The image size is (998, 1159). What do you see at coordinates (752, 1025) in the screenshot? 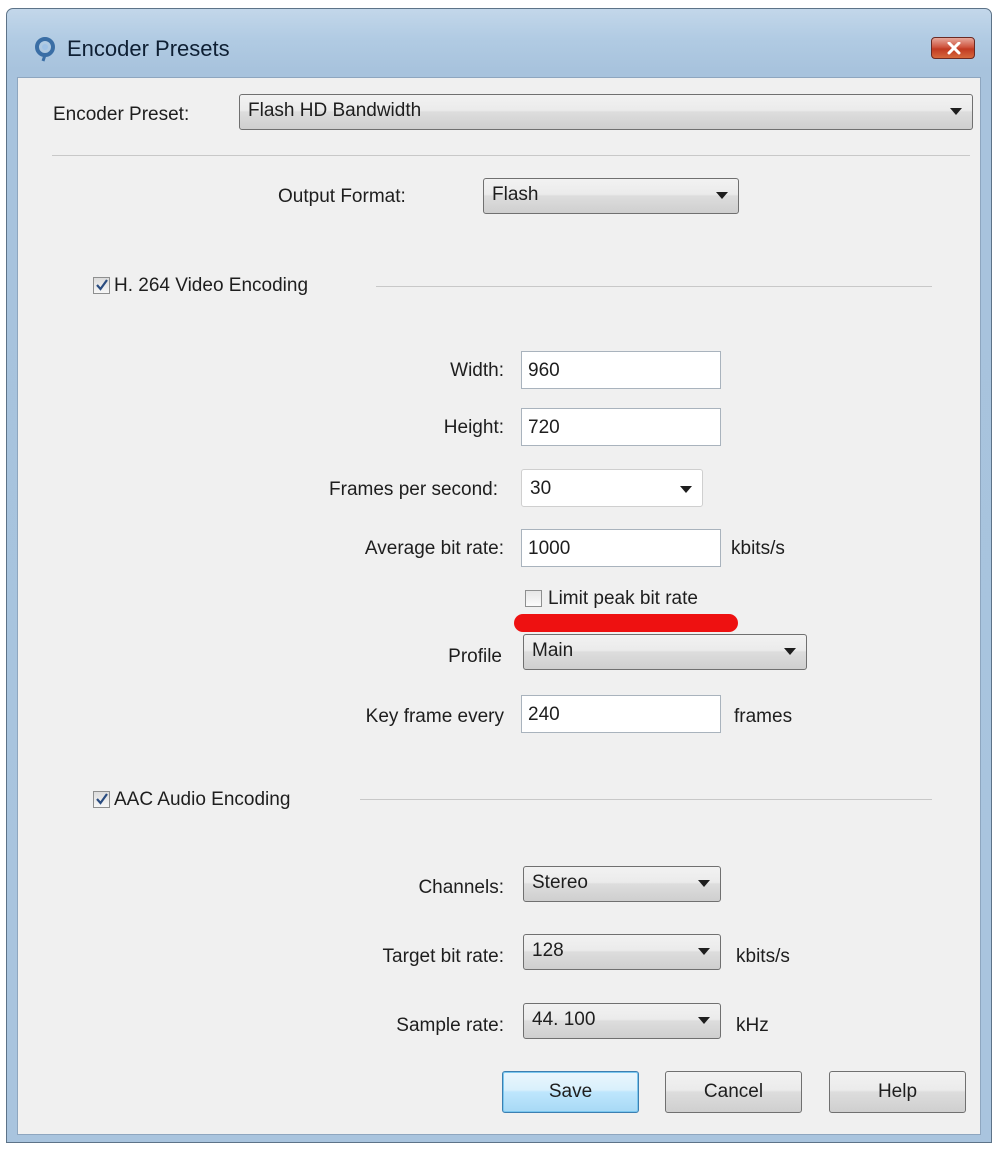
I see `sample-rate-unit: kHz` at bounding box center [752, 1025].